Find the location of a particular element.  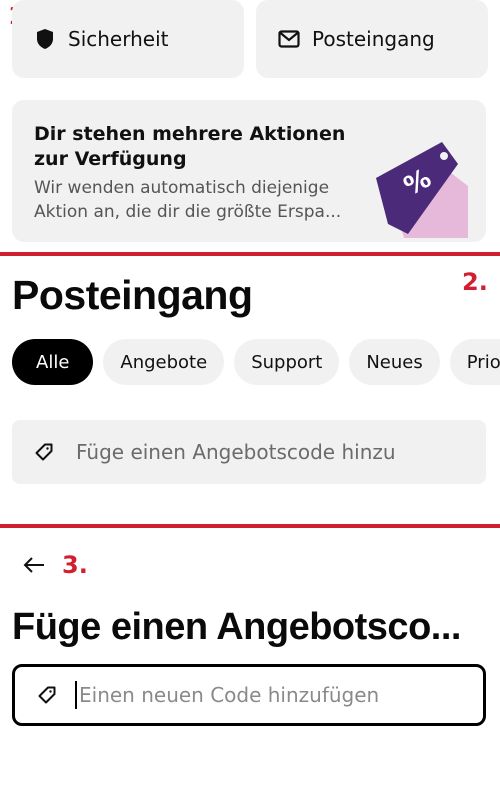

inbox-tile-label: Posteingang is located at coordinates (373, 39).